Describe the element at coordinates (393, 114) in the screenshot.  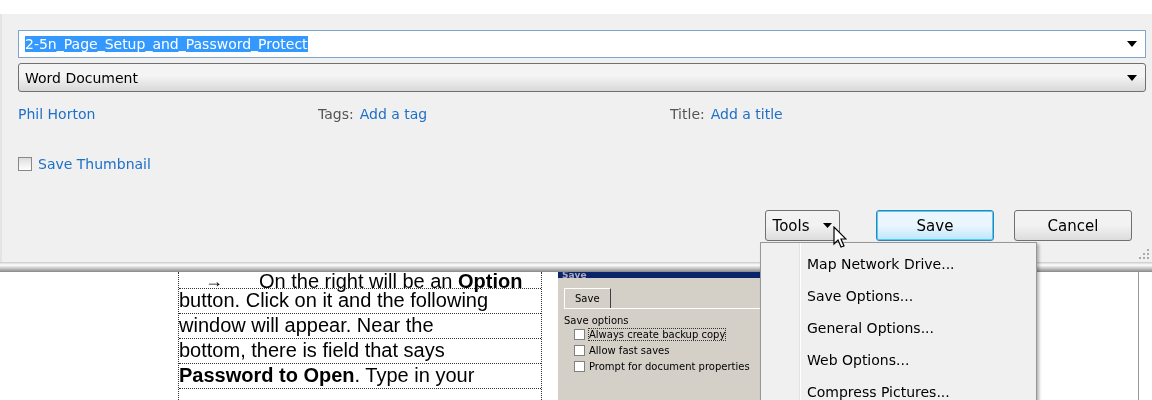
I see `add-tag-link: Add a tag` at that location.